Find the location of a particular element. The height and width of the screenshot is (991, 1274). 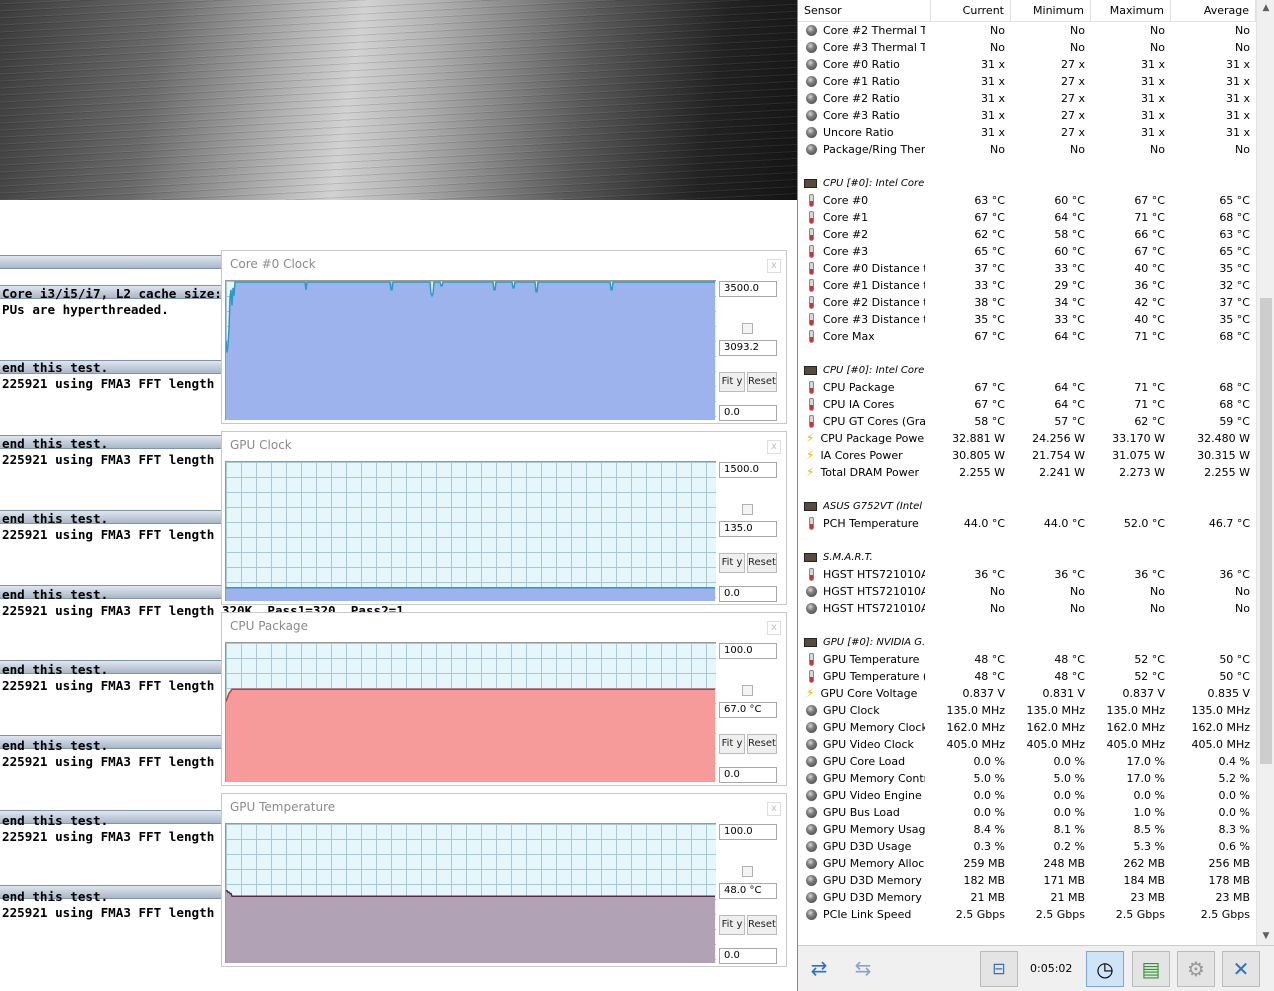

sensor-row: Core #0 Ratio 31 x 27 x 31 x 31 x is located at coordinates (1027, 64).